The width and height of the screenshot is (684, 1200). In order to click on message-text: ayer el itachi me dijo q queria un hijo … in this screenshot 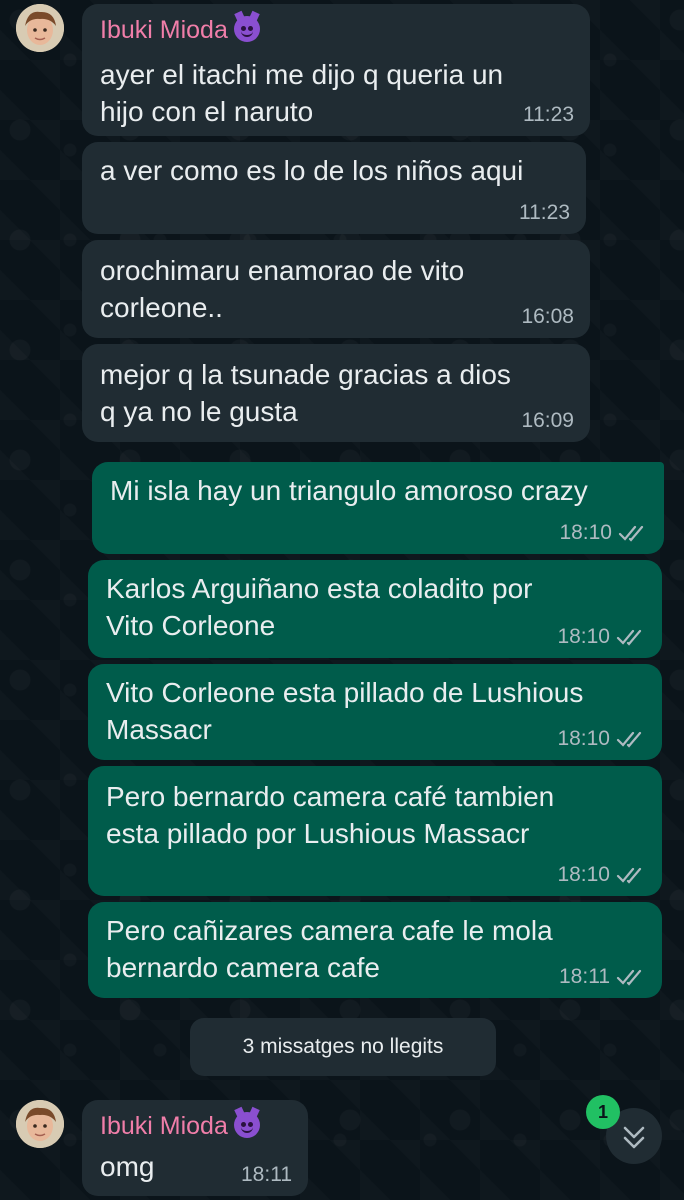, I will do `click(302, 93)`.